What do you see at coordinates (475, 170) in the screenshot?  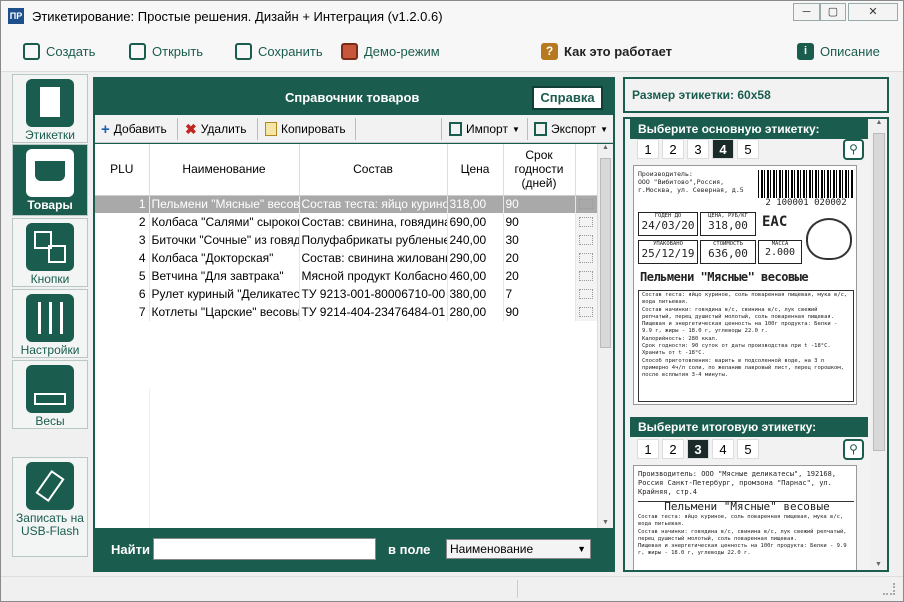 I see `column-header-price: Цена` at bounding box center [475, 170].